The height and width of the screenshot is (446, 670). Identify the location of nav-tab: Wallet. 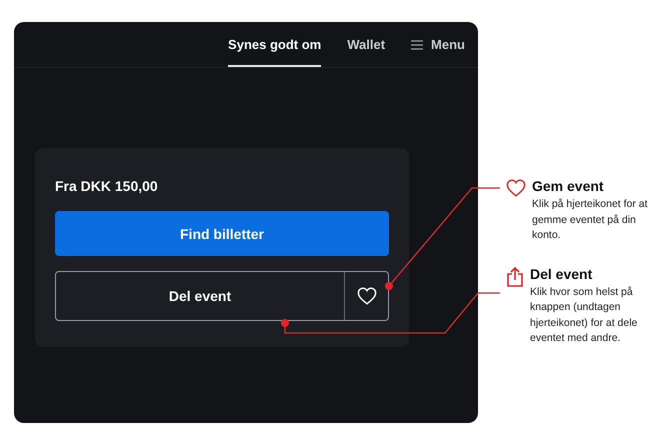
(366, 44).